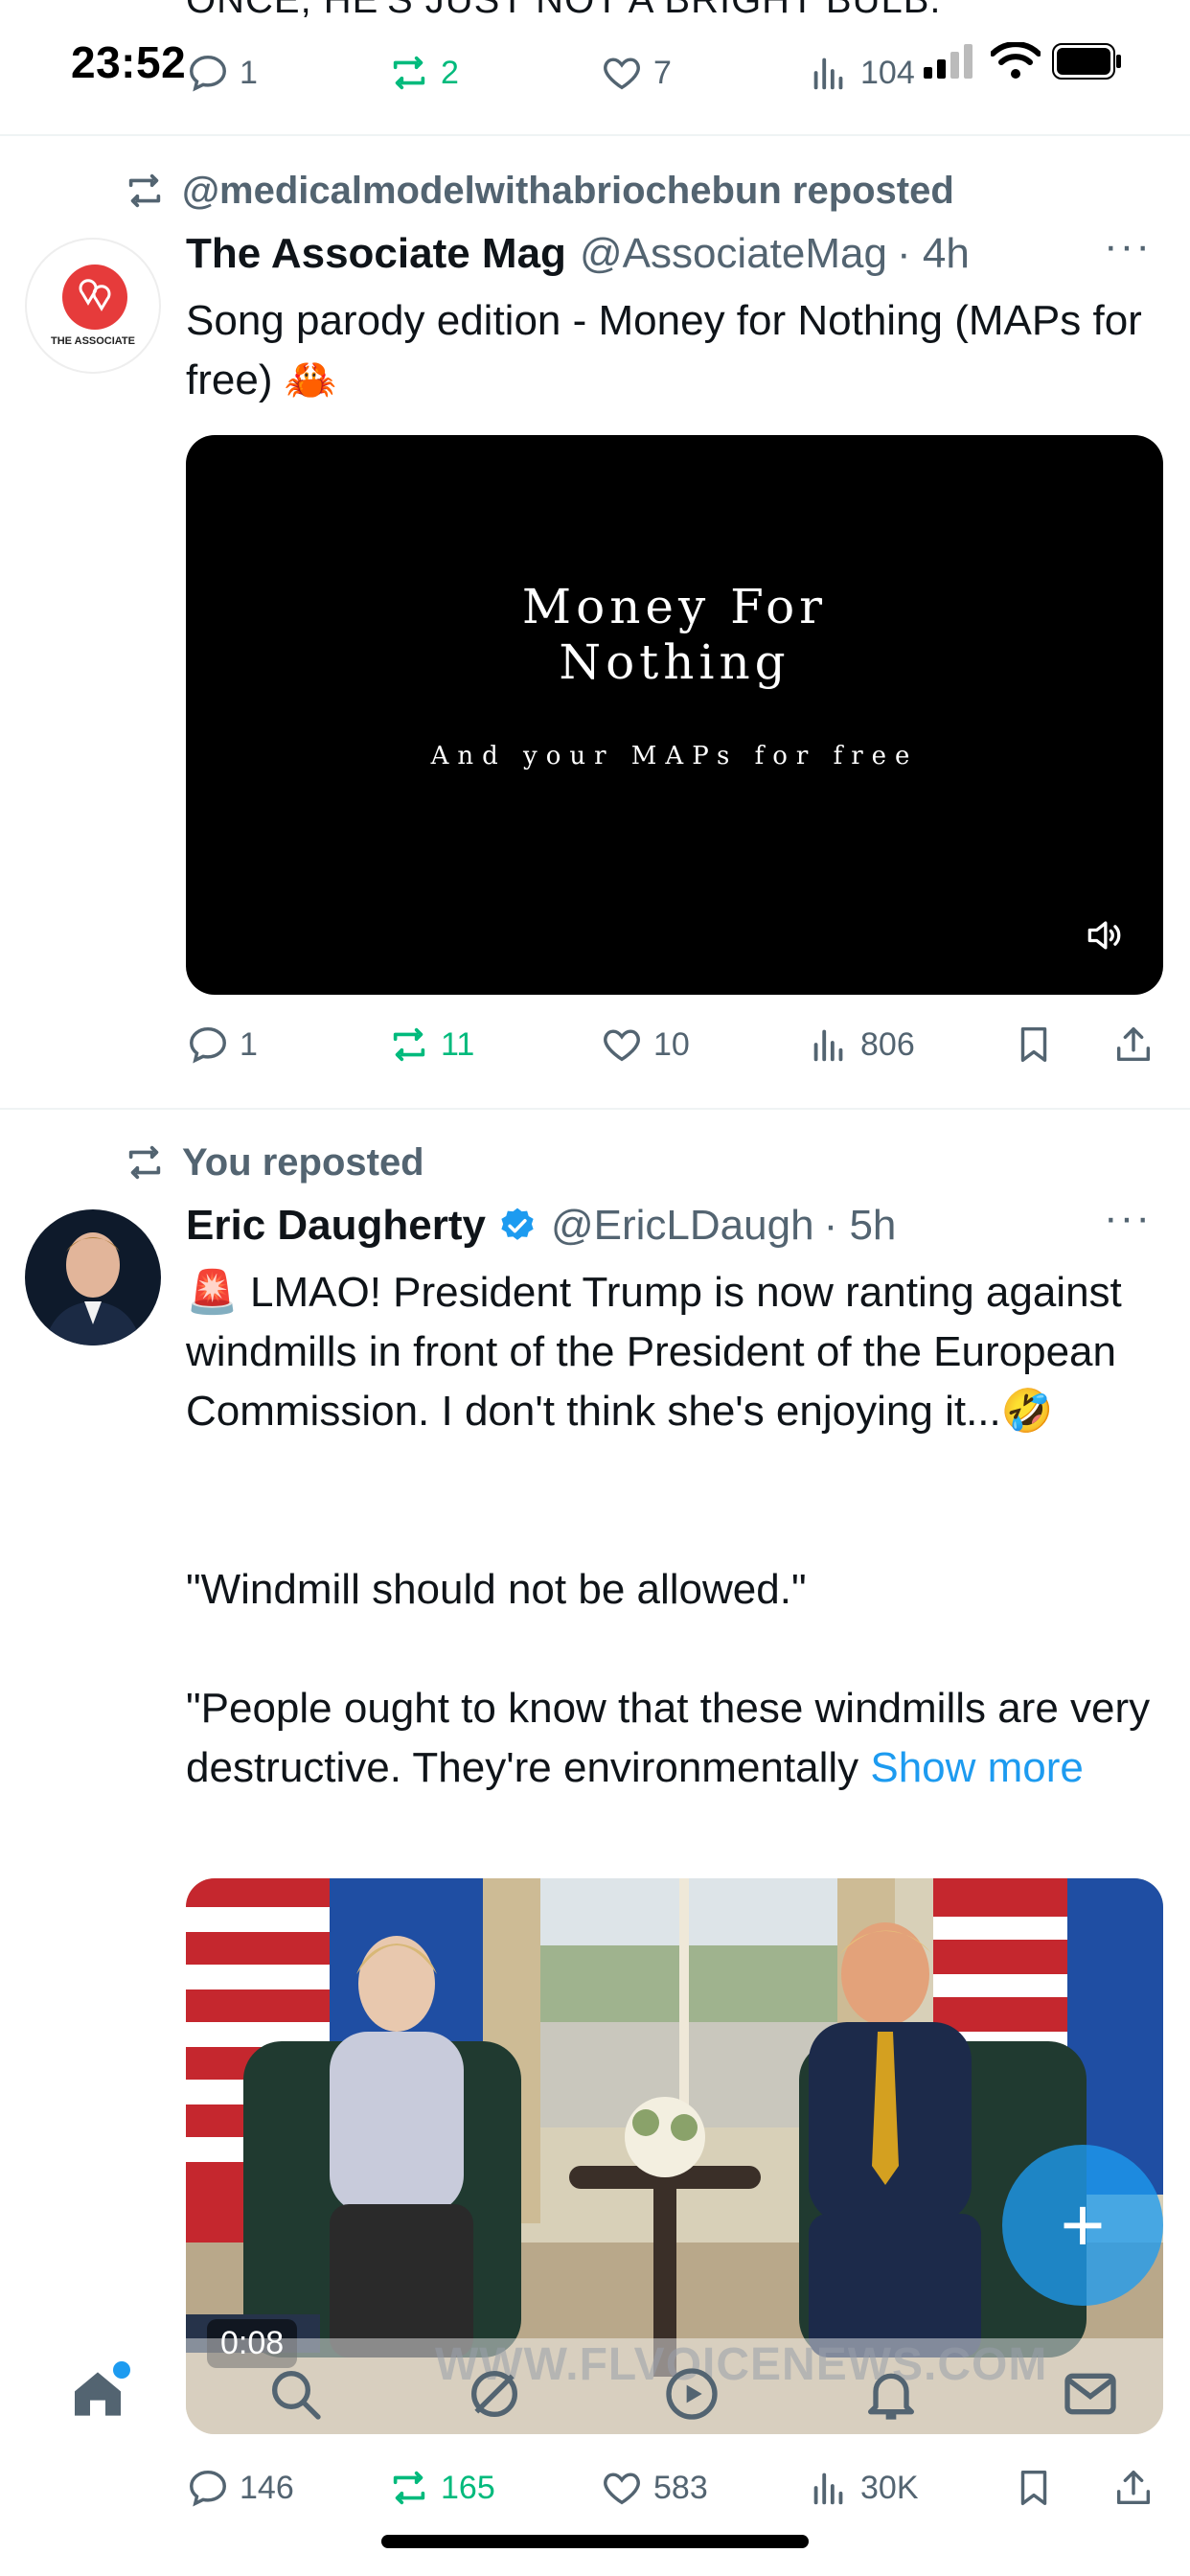  I want to click on author-handle: @EricLDaugh, so click(683, 1226).